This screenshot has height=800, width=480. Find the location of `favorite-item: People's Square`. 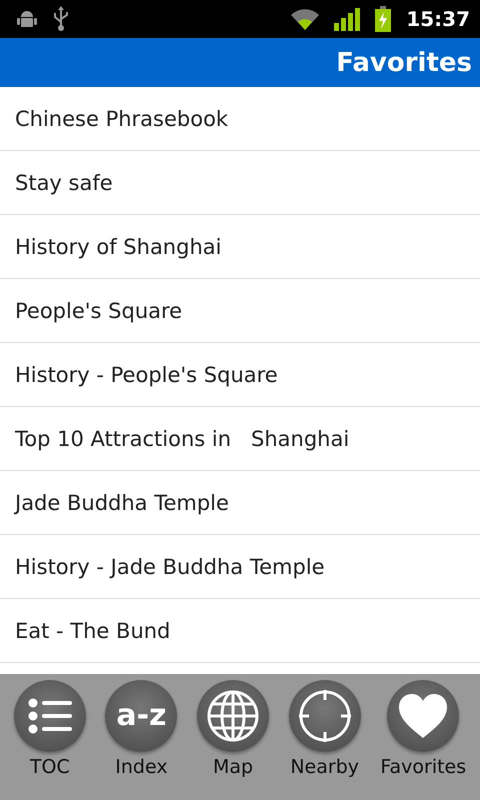

favorite-item: People's Square is located at coordinates (240, 311).